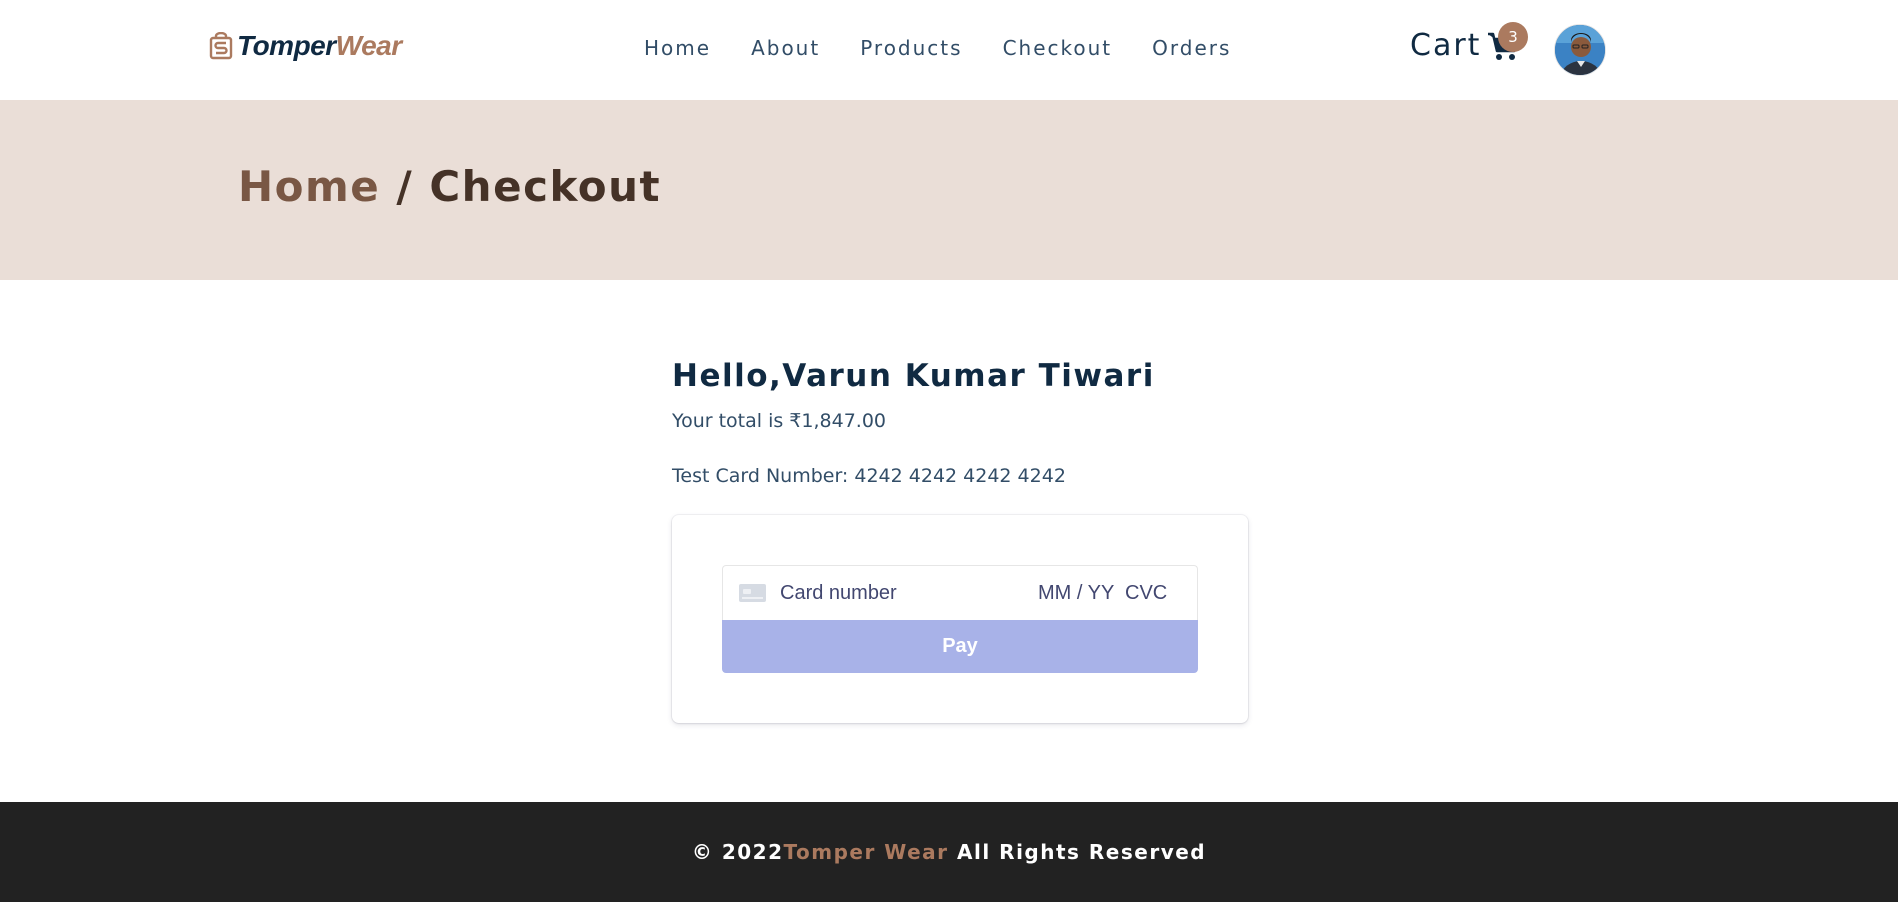 The height and width of the screenshot is (902, 1898). I want to click on card-number-input: Card number, so click(838, 593).